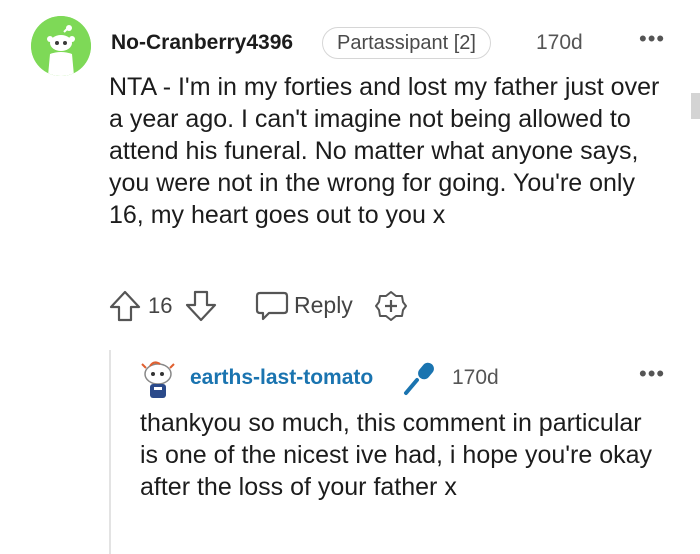  I want to click on comment-author: No-Cranberry4396, so click(202, 43).